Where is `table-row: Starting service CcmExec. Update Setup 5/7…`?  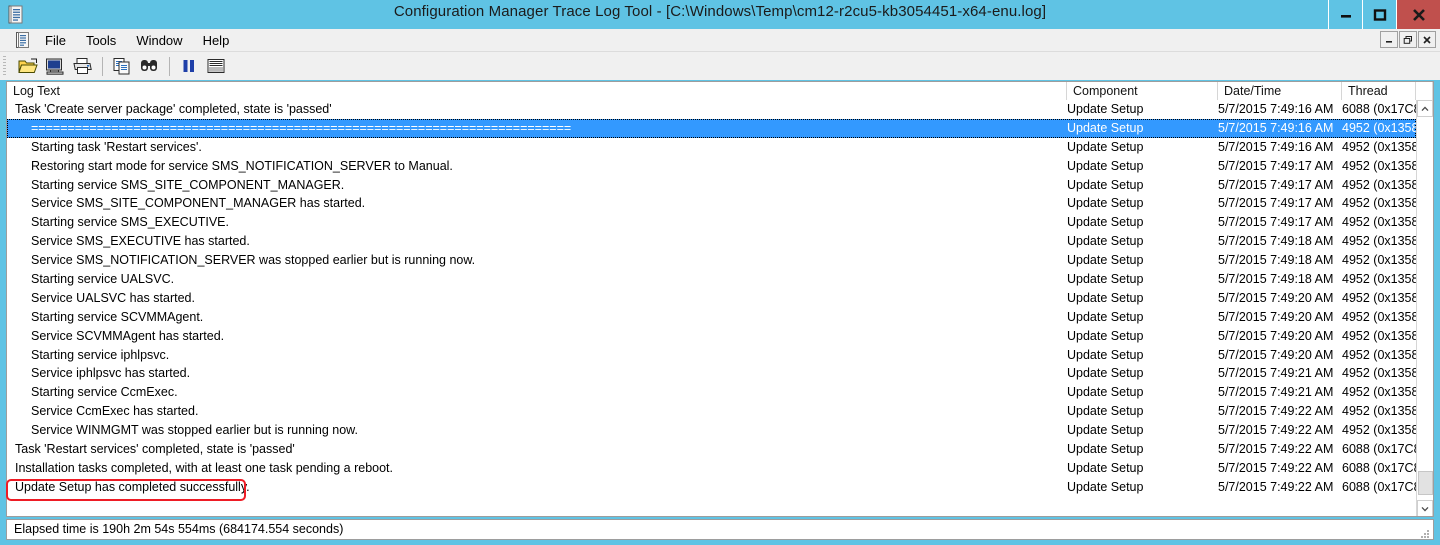 table-row: Starting service CcmExec. Update Setup 5/7… is located at coordinates (715, 392).